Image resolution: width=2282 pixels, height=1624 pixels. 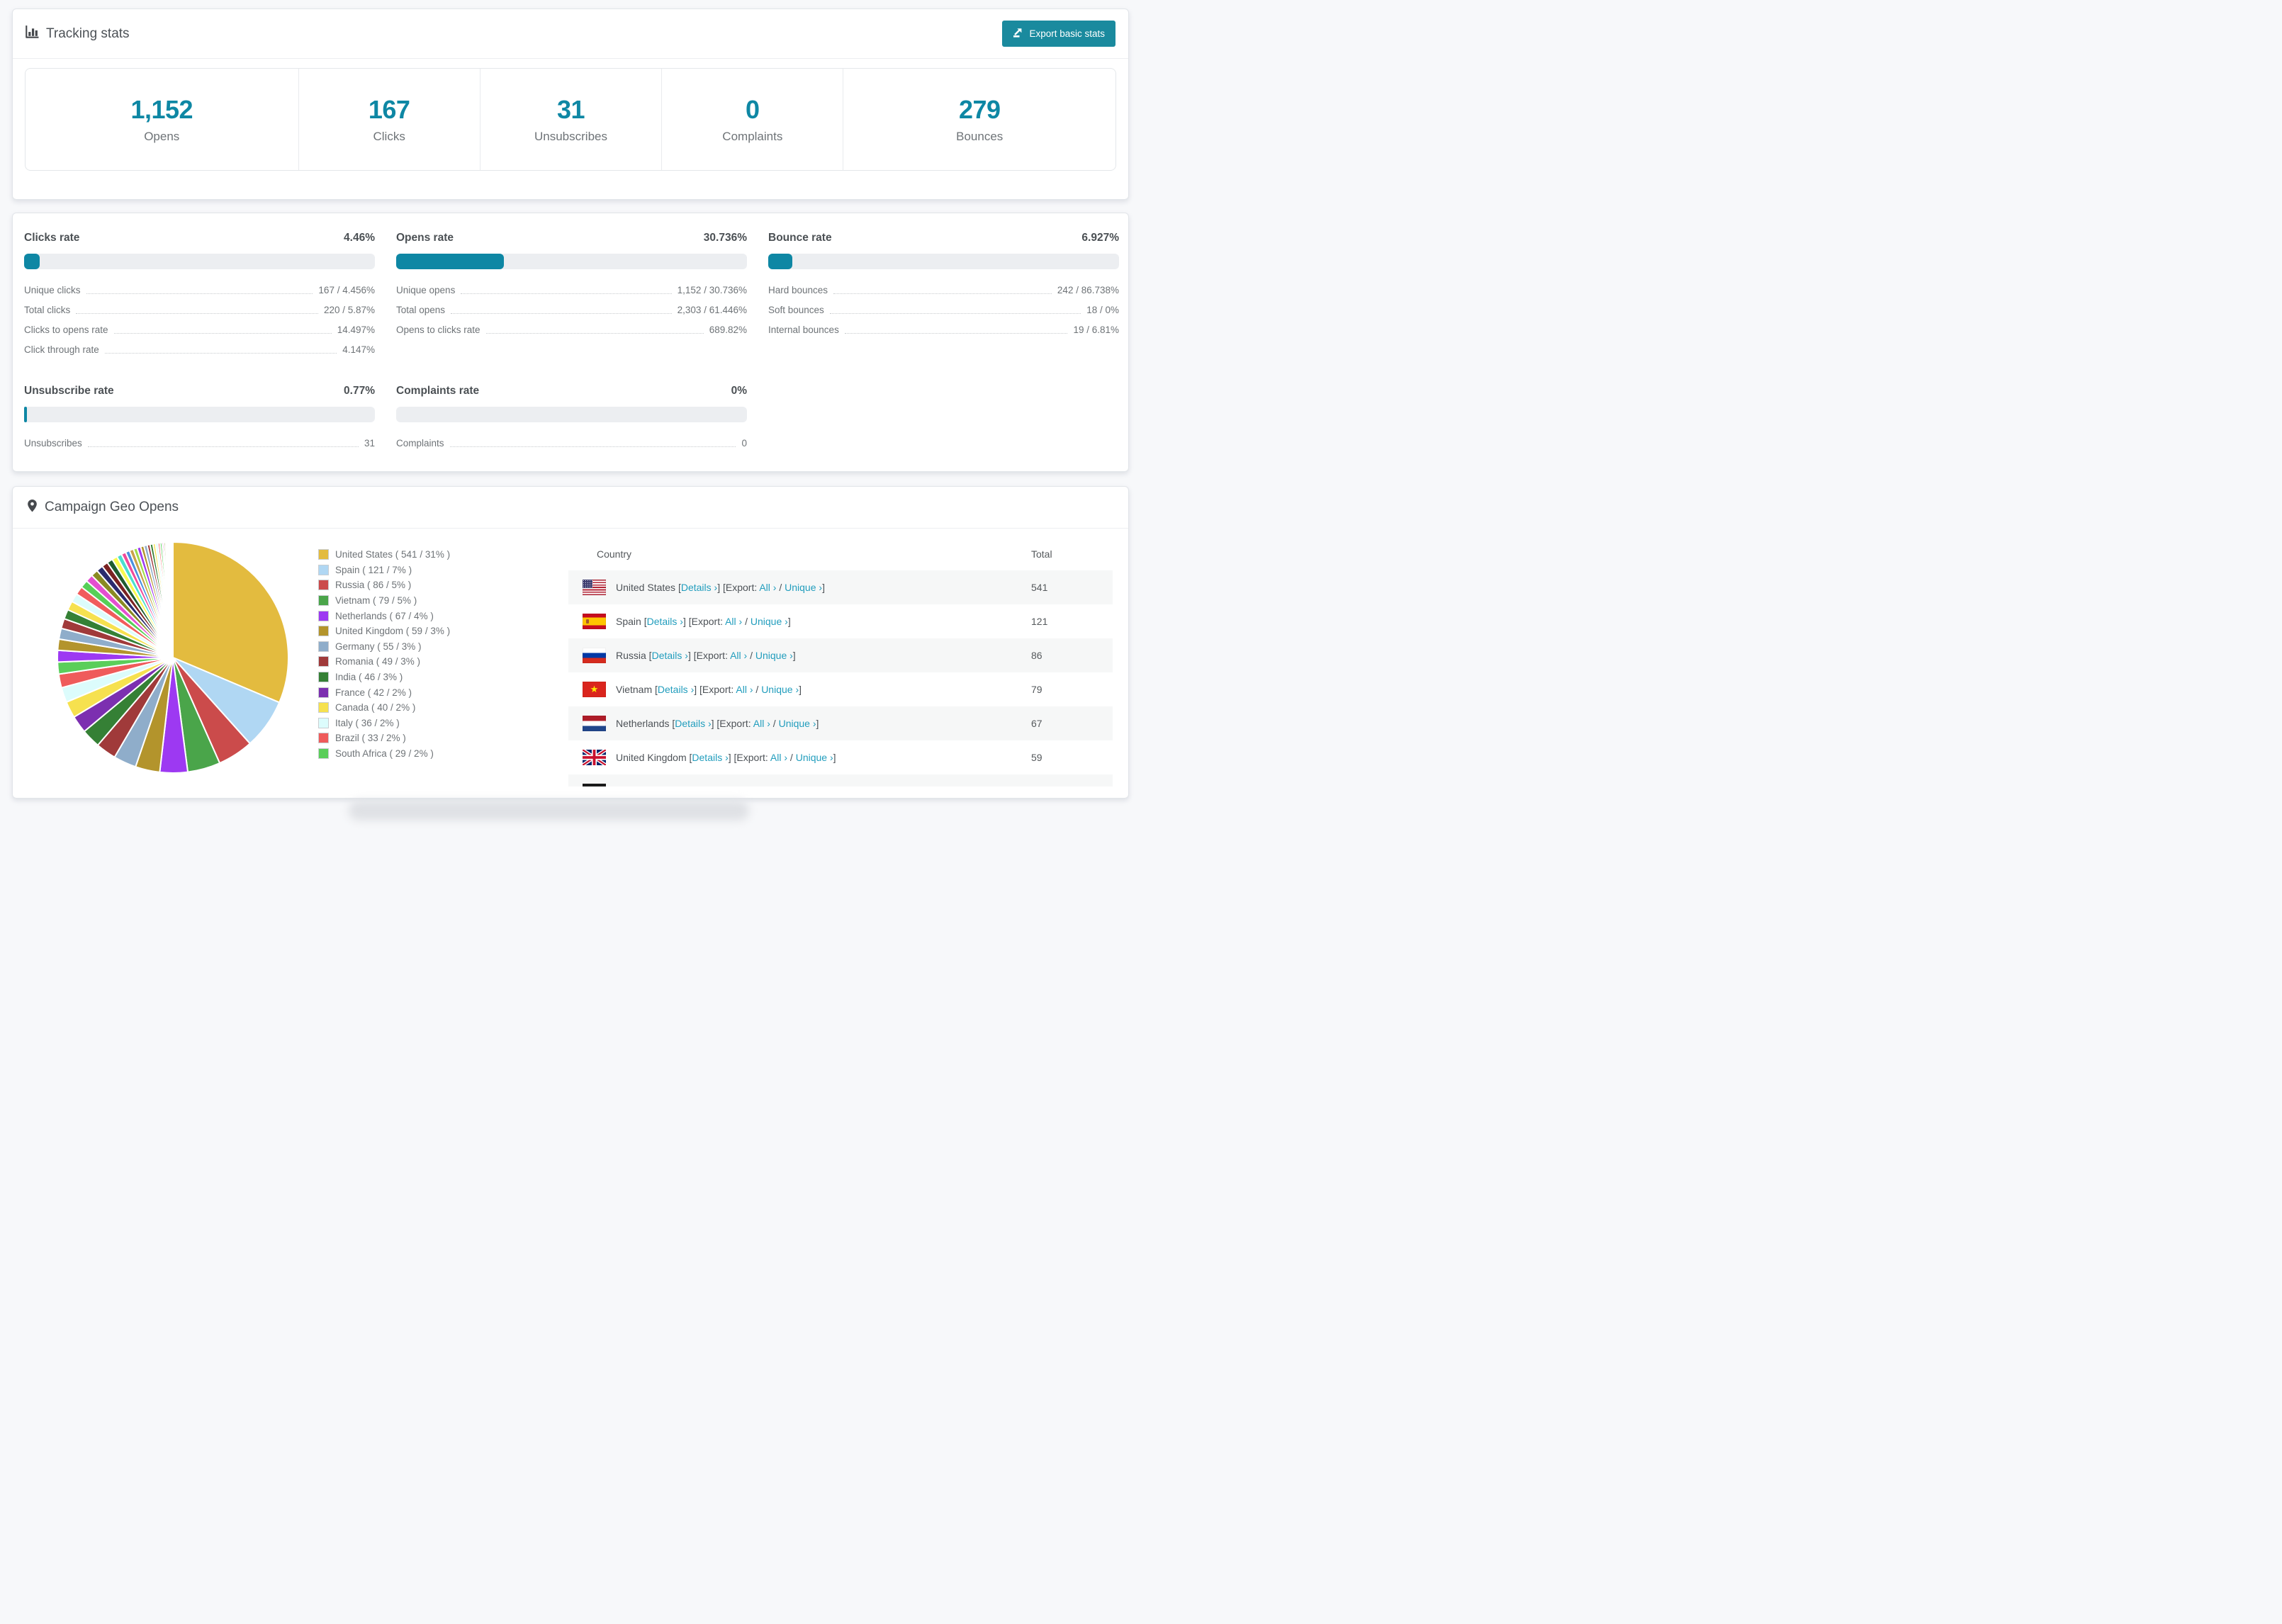 I want to click on total-value: 86, so click(x=1036, y=656).